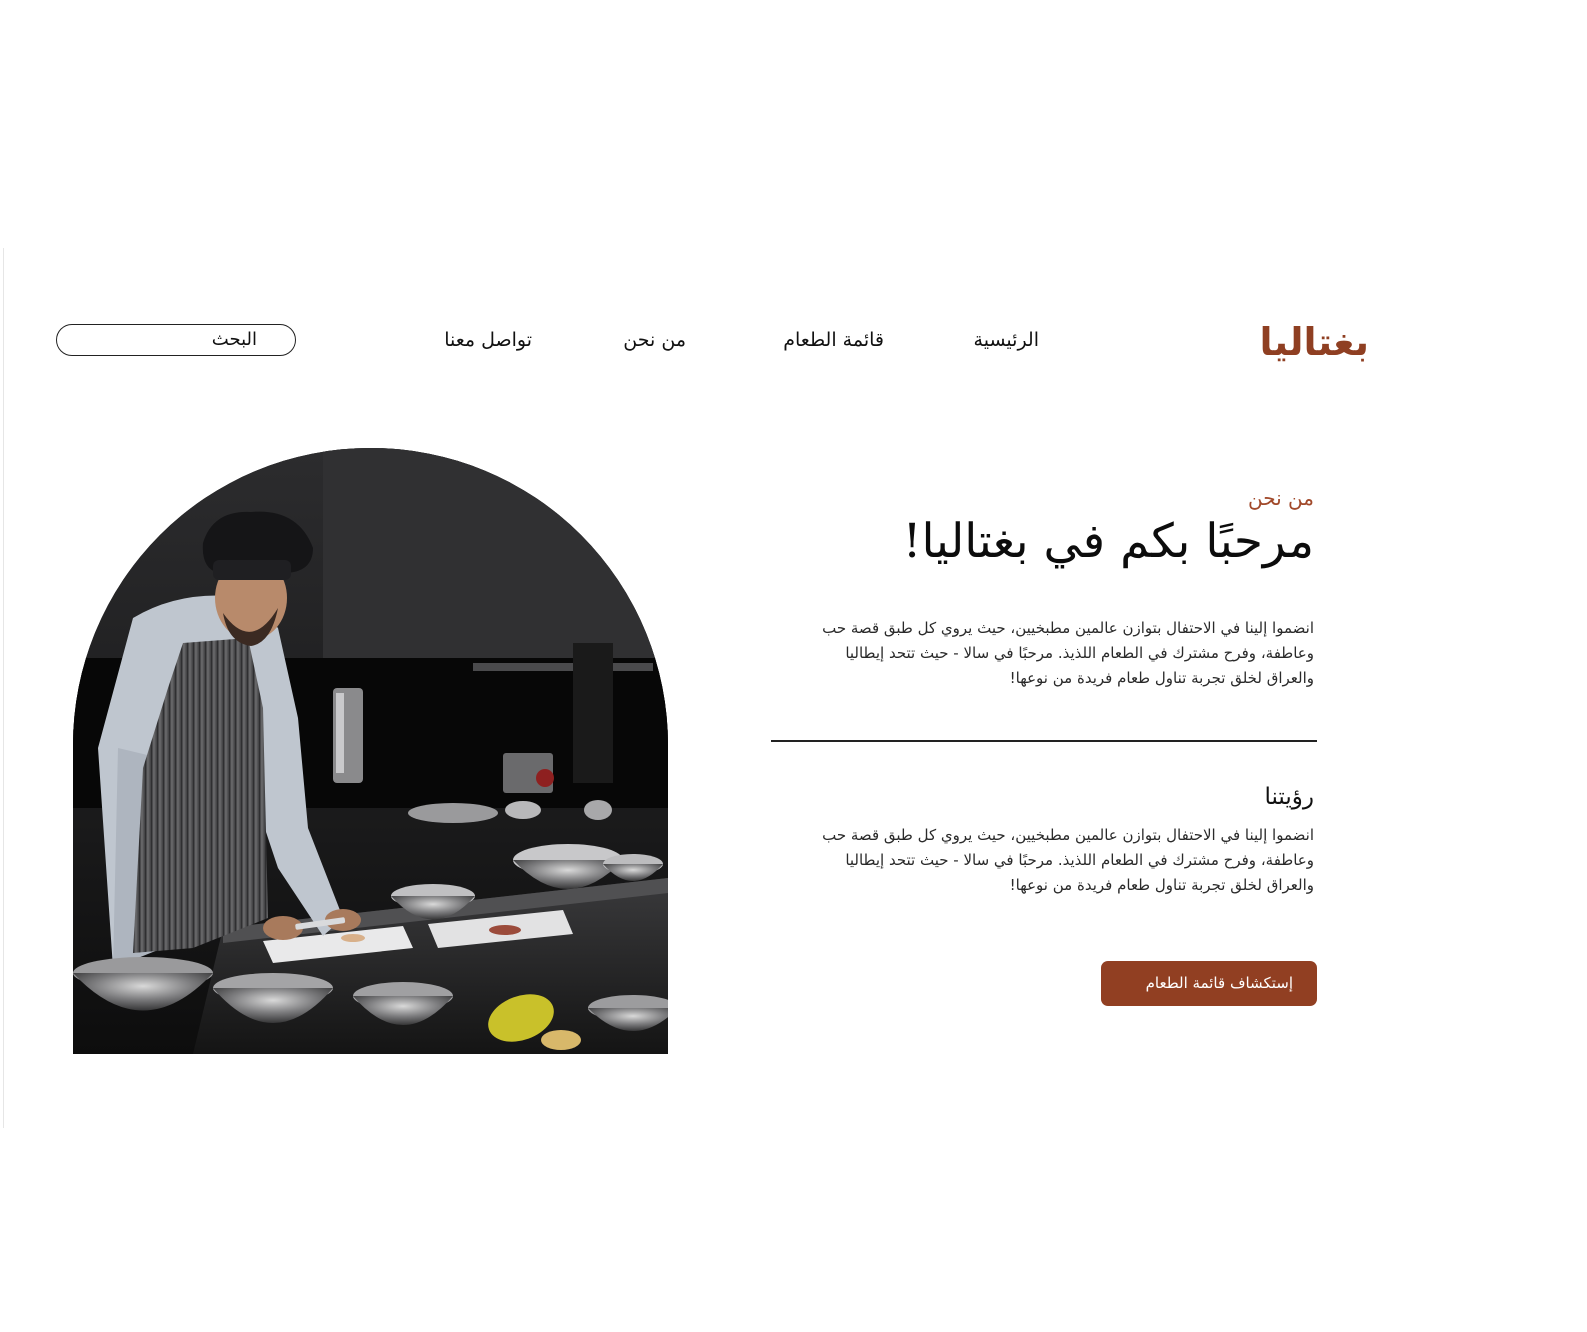 Image resolution: width=1587 pixels, height=1332 pixels. What do you see at coordinates (654, 340) in the screenshot?
I see `nav-link-about: من نحن` at bounding box center [654, 340].